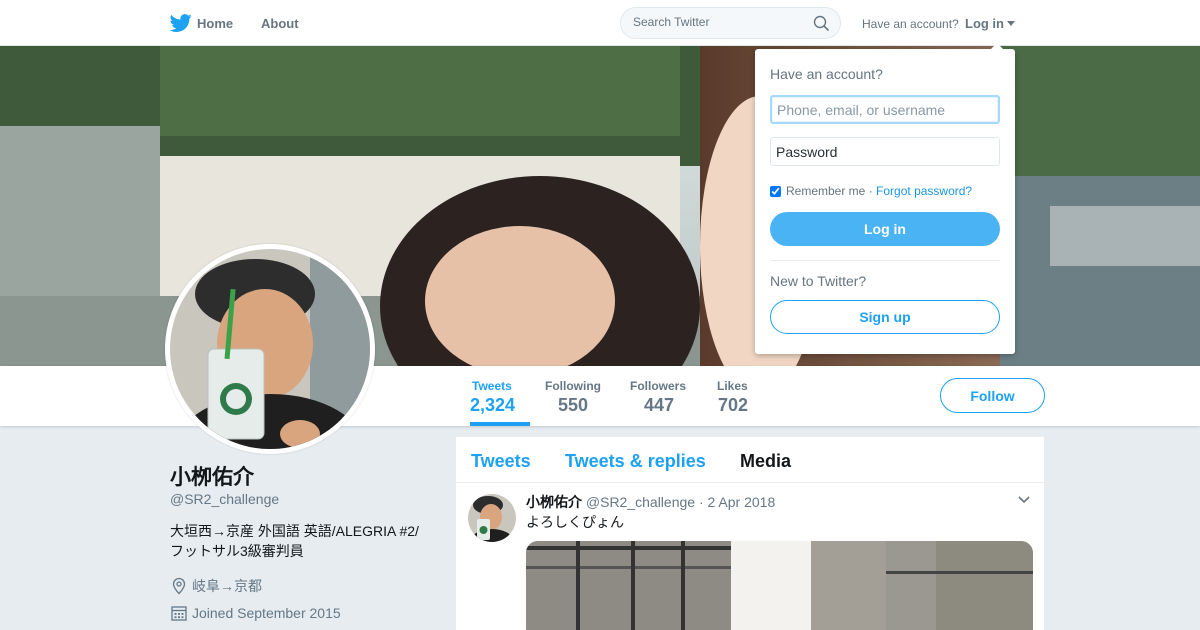  Describe the element at coordinates (493, 405) in the screenshot. I see `stat-tweets-value: 2,324` at that location.